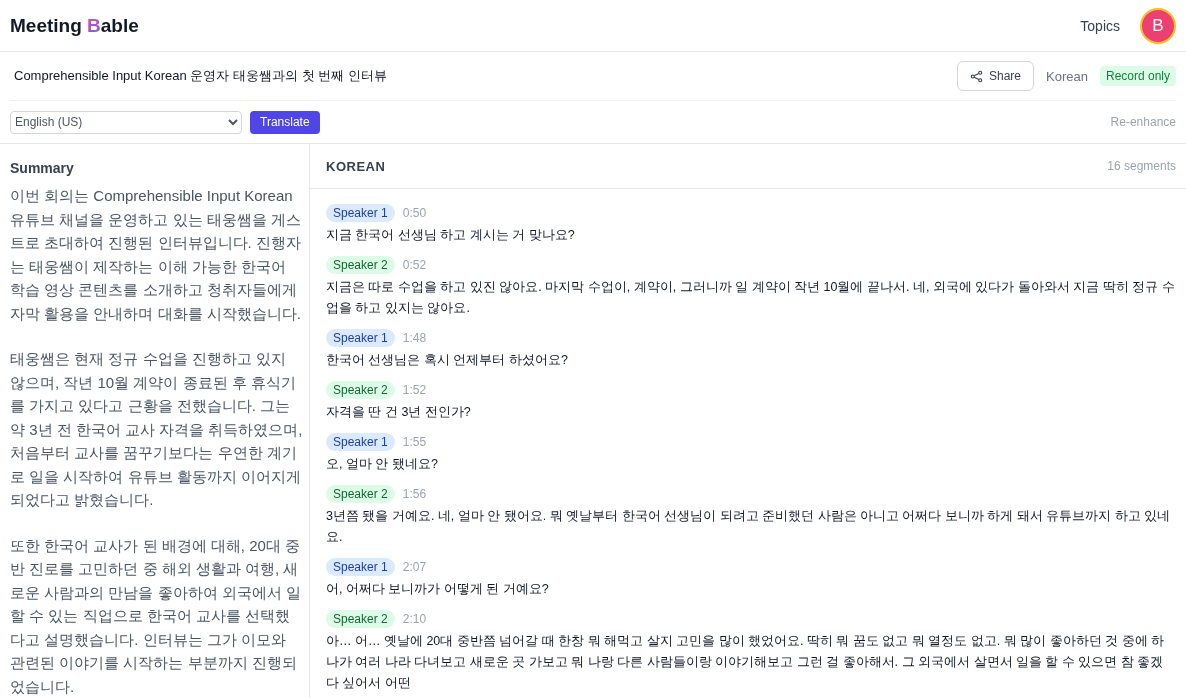  What do you see at coordinates (414, 494) in the screenshot?
I see `timestamp: 1:56` at bounding box center [414, 494].